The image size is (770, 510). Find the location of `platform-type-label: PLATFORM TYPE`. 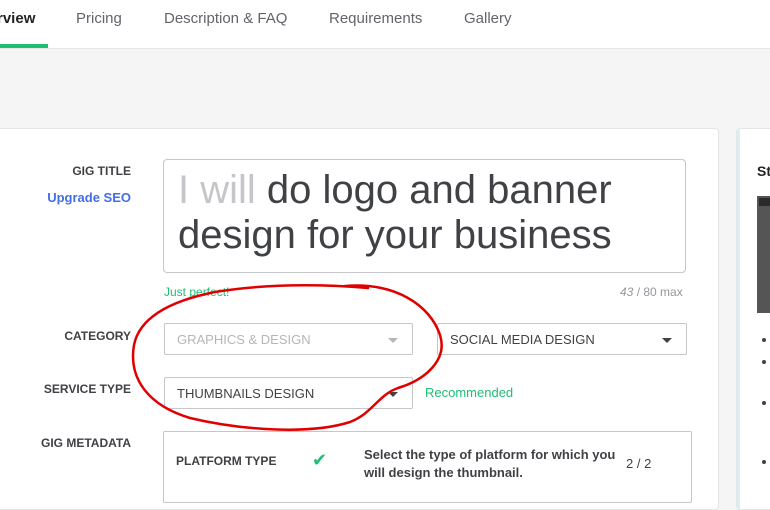

platform-type-label: PLATFORM TYPE is located at coordinates (226, 461).